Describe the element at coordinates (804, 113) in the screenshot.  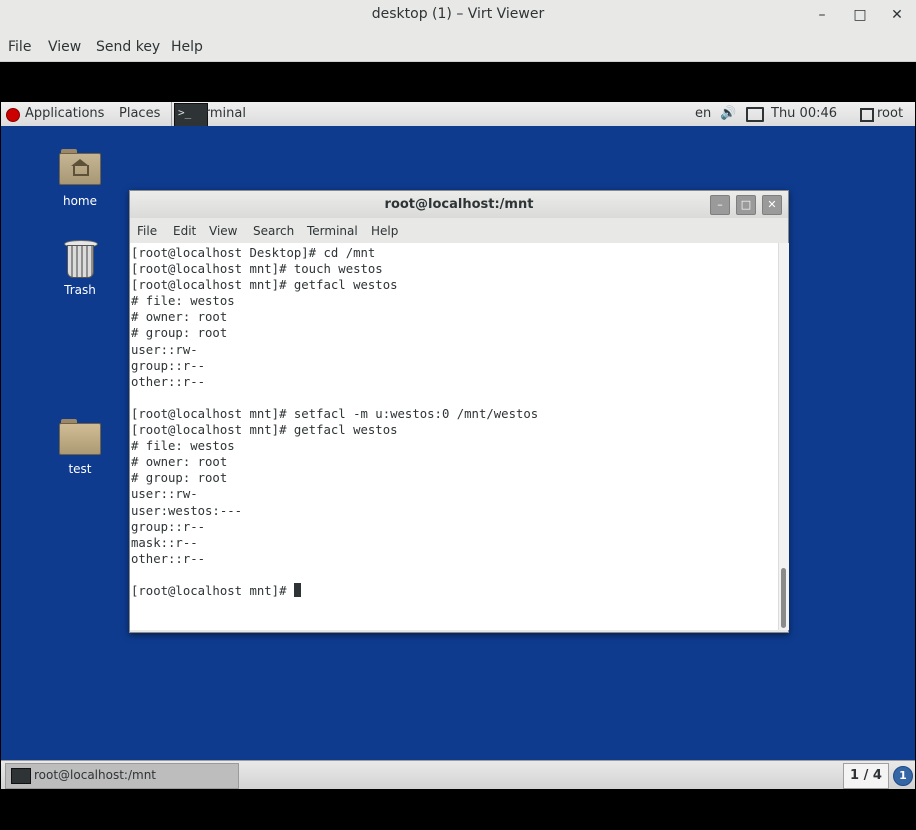
I see `panel-clock: Thu 00:46` at that location.